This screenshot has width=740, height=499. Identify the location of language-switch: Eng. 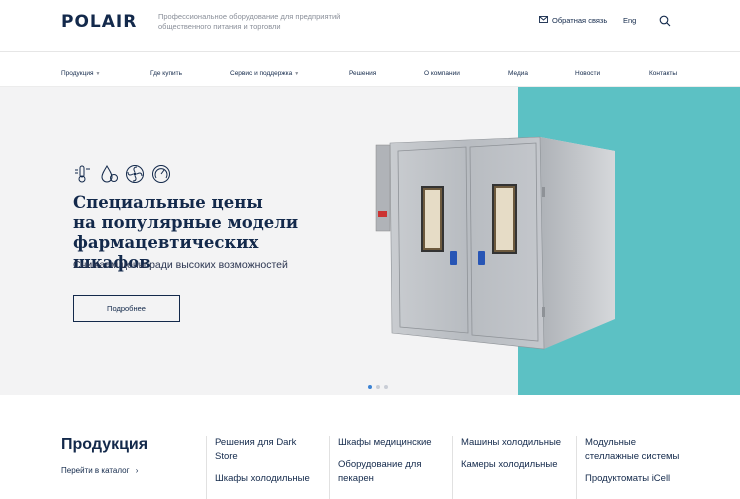
(629, 20).